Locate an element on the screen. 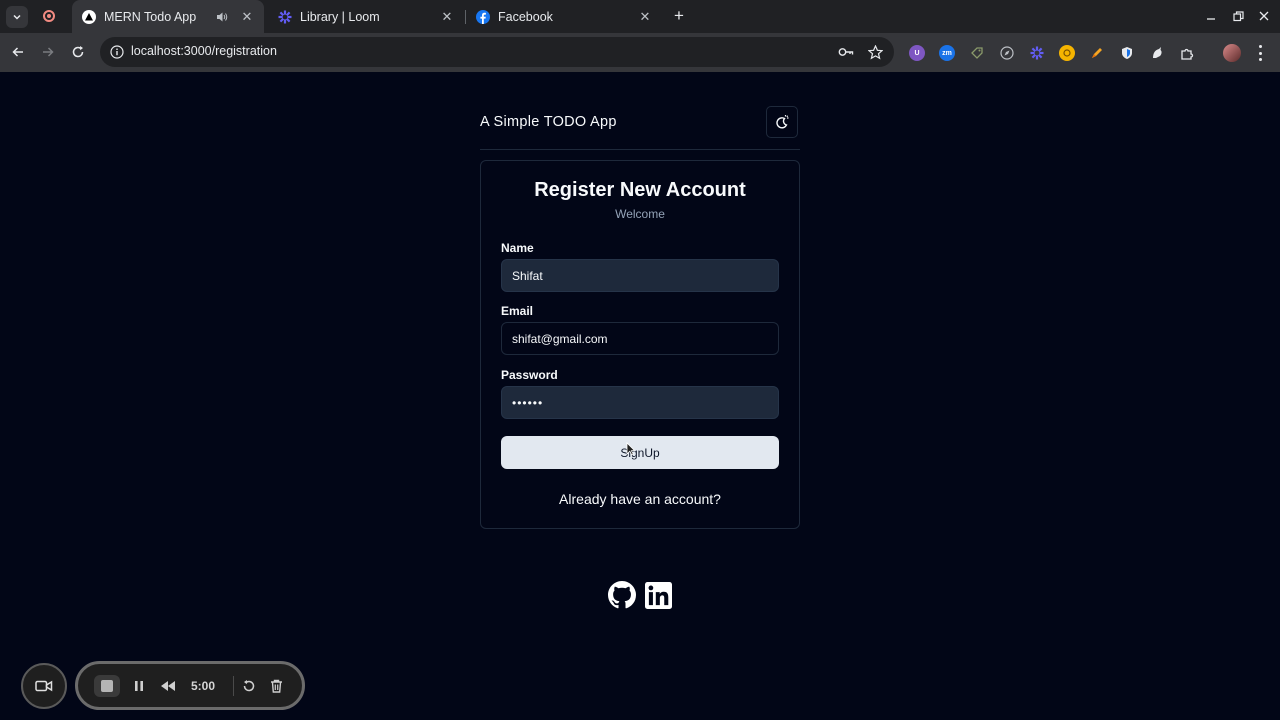 Image resolution: width=1280 pixels, height=720 pixels. app-brand-title: A Simple TODO App is located at coordinates (548, 122).